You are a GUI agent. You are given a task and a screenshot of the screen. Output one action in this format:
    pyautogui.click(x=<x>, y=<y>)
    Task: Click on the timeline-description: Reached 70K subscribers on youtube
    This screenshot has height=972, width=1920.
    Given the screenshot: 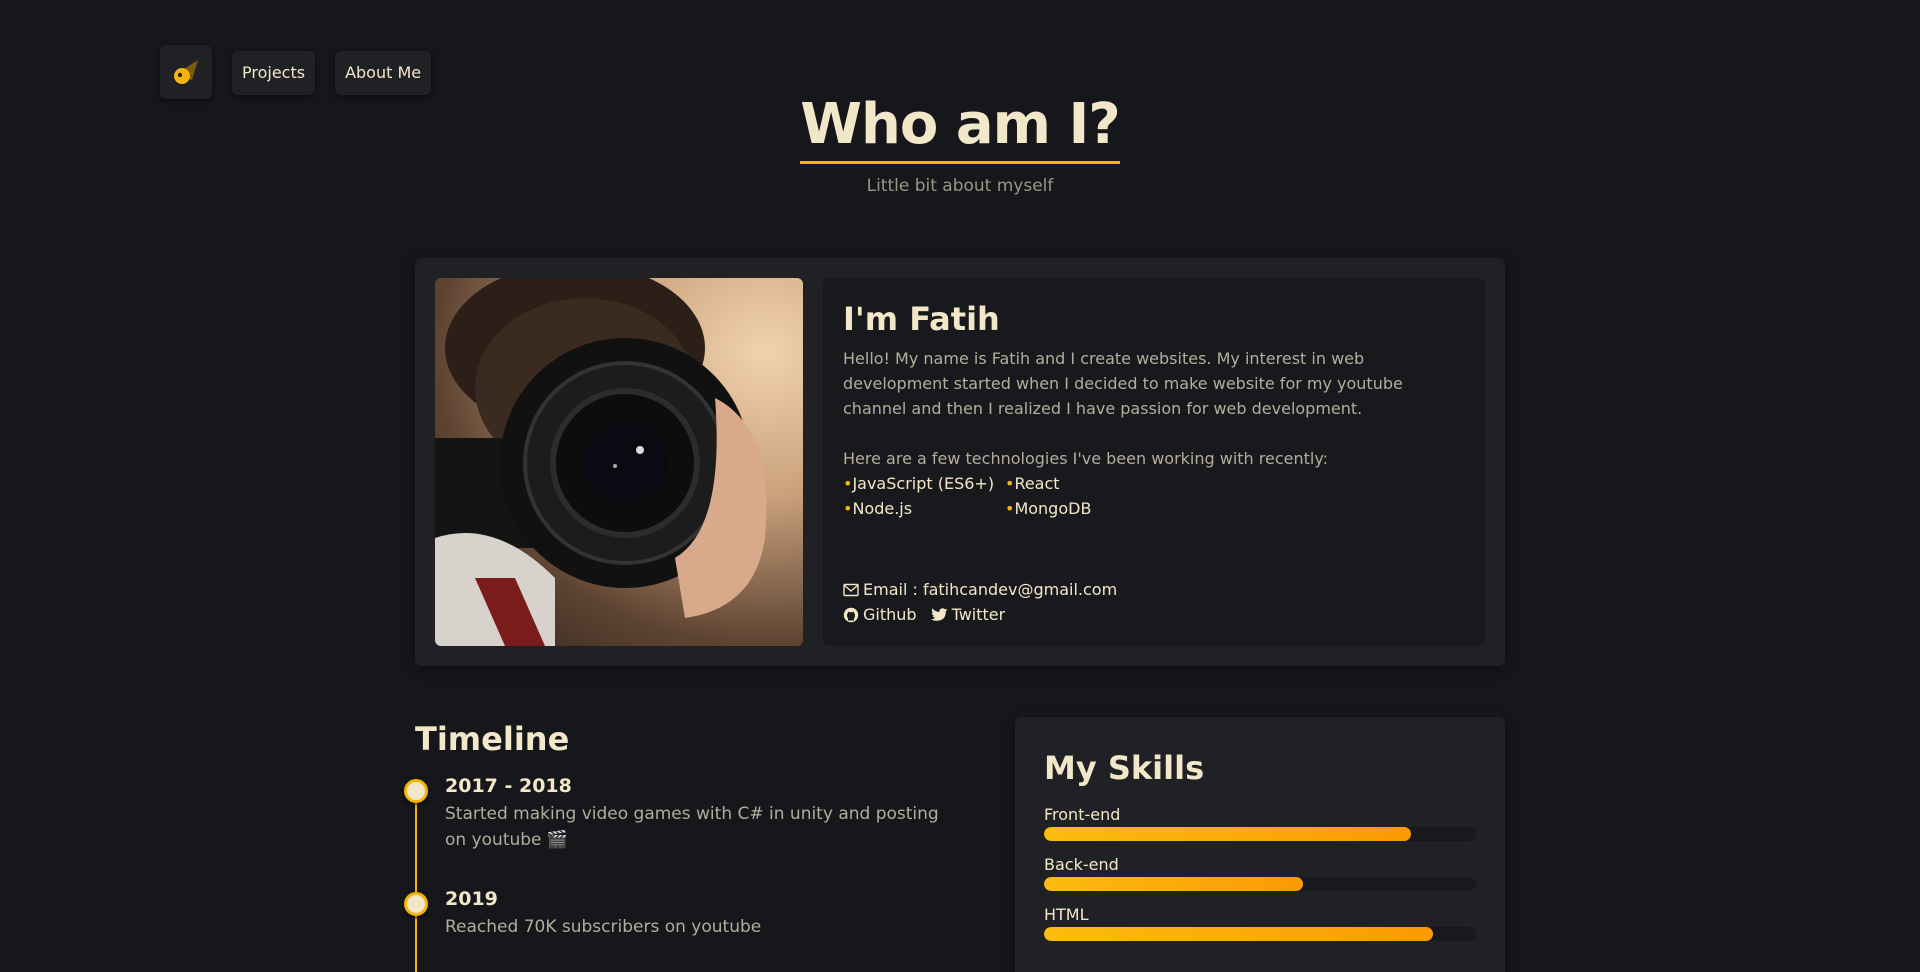 What is the action you would take?
    pyautogui.click(x=603, y=927)
    